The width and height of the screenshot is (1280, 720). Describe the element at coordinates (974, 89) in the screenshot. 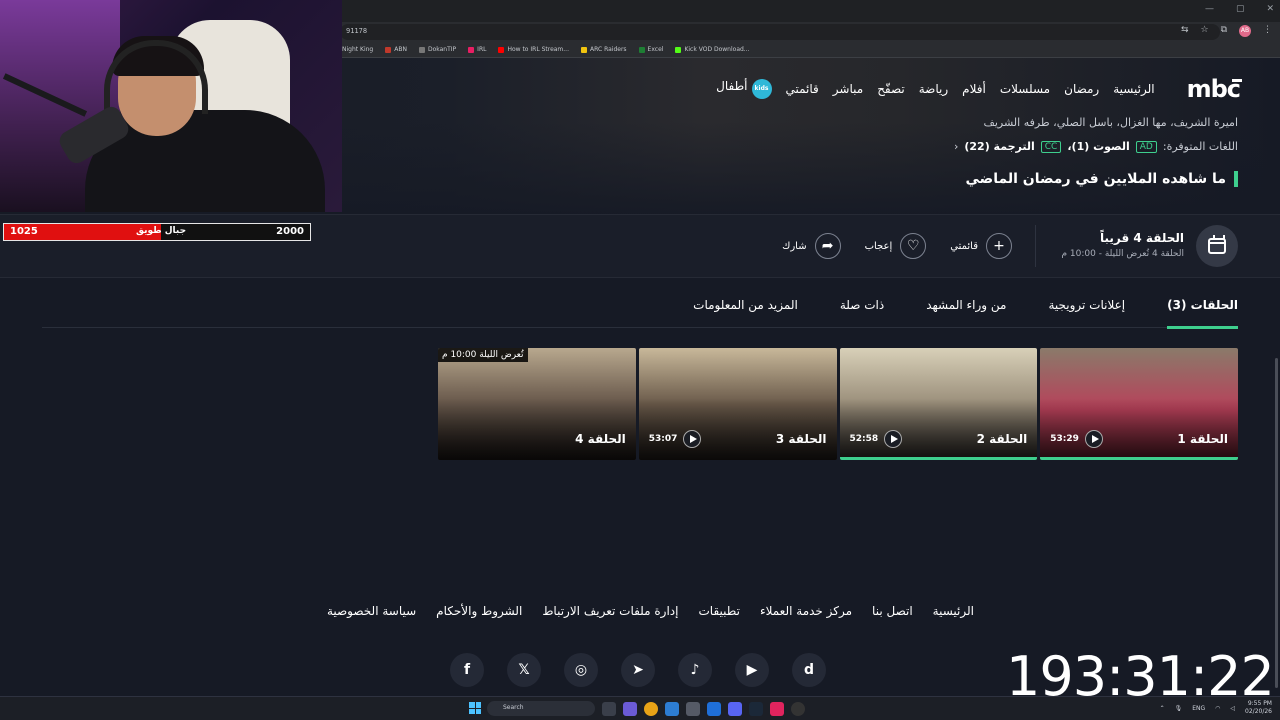

I see `nav-item-movies: أفلام` at that location.